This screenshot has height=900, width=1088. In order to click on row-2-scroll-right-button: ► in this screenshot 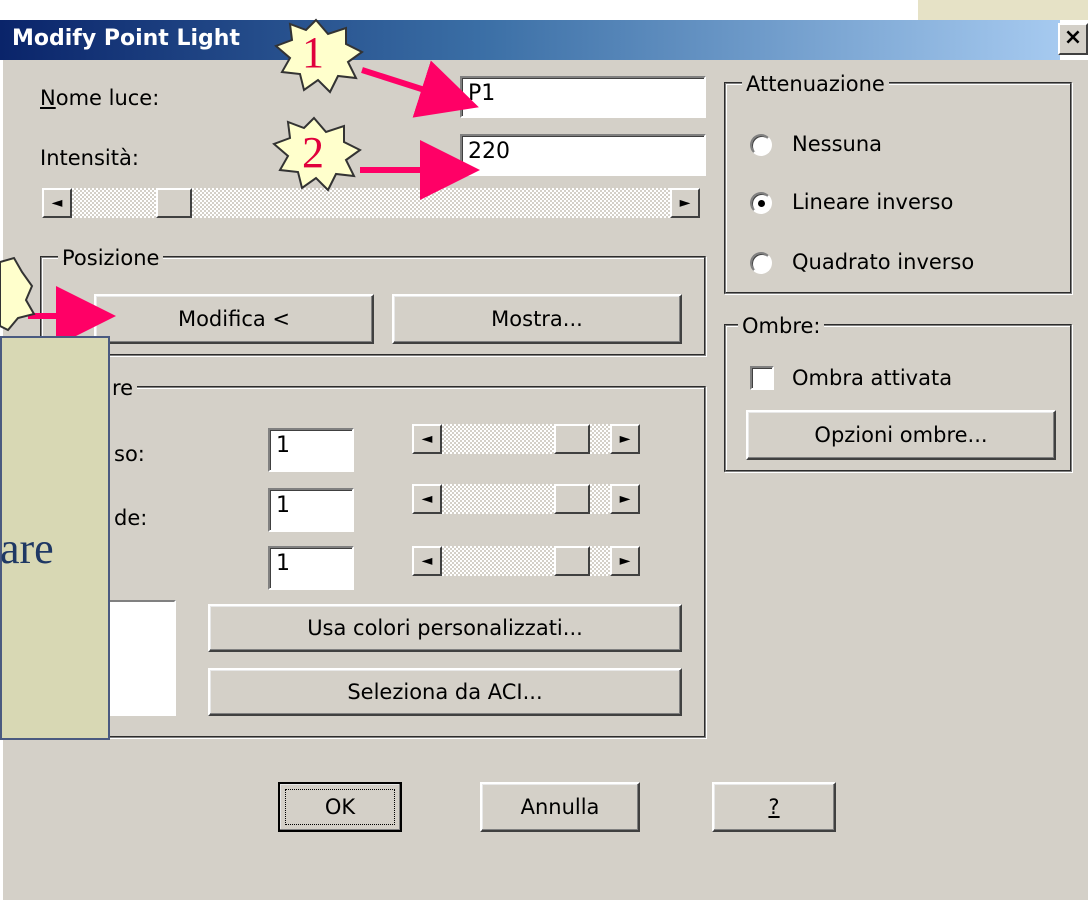, I will do `click(625, 499)`.